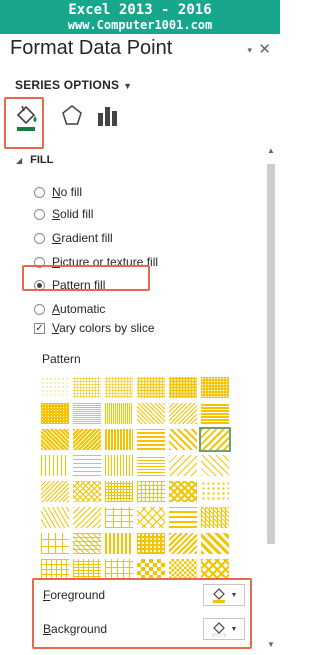  I want to click on radio-label: Solid fill, so click(73, 214).